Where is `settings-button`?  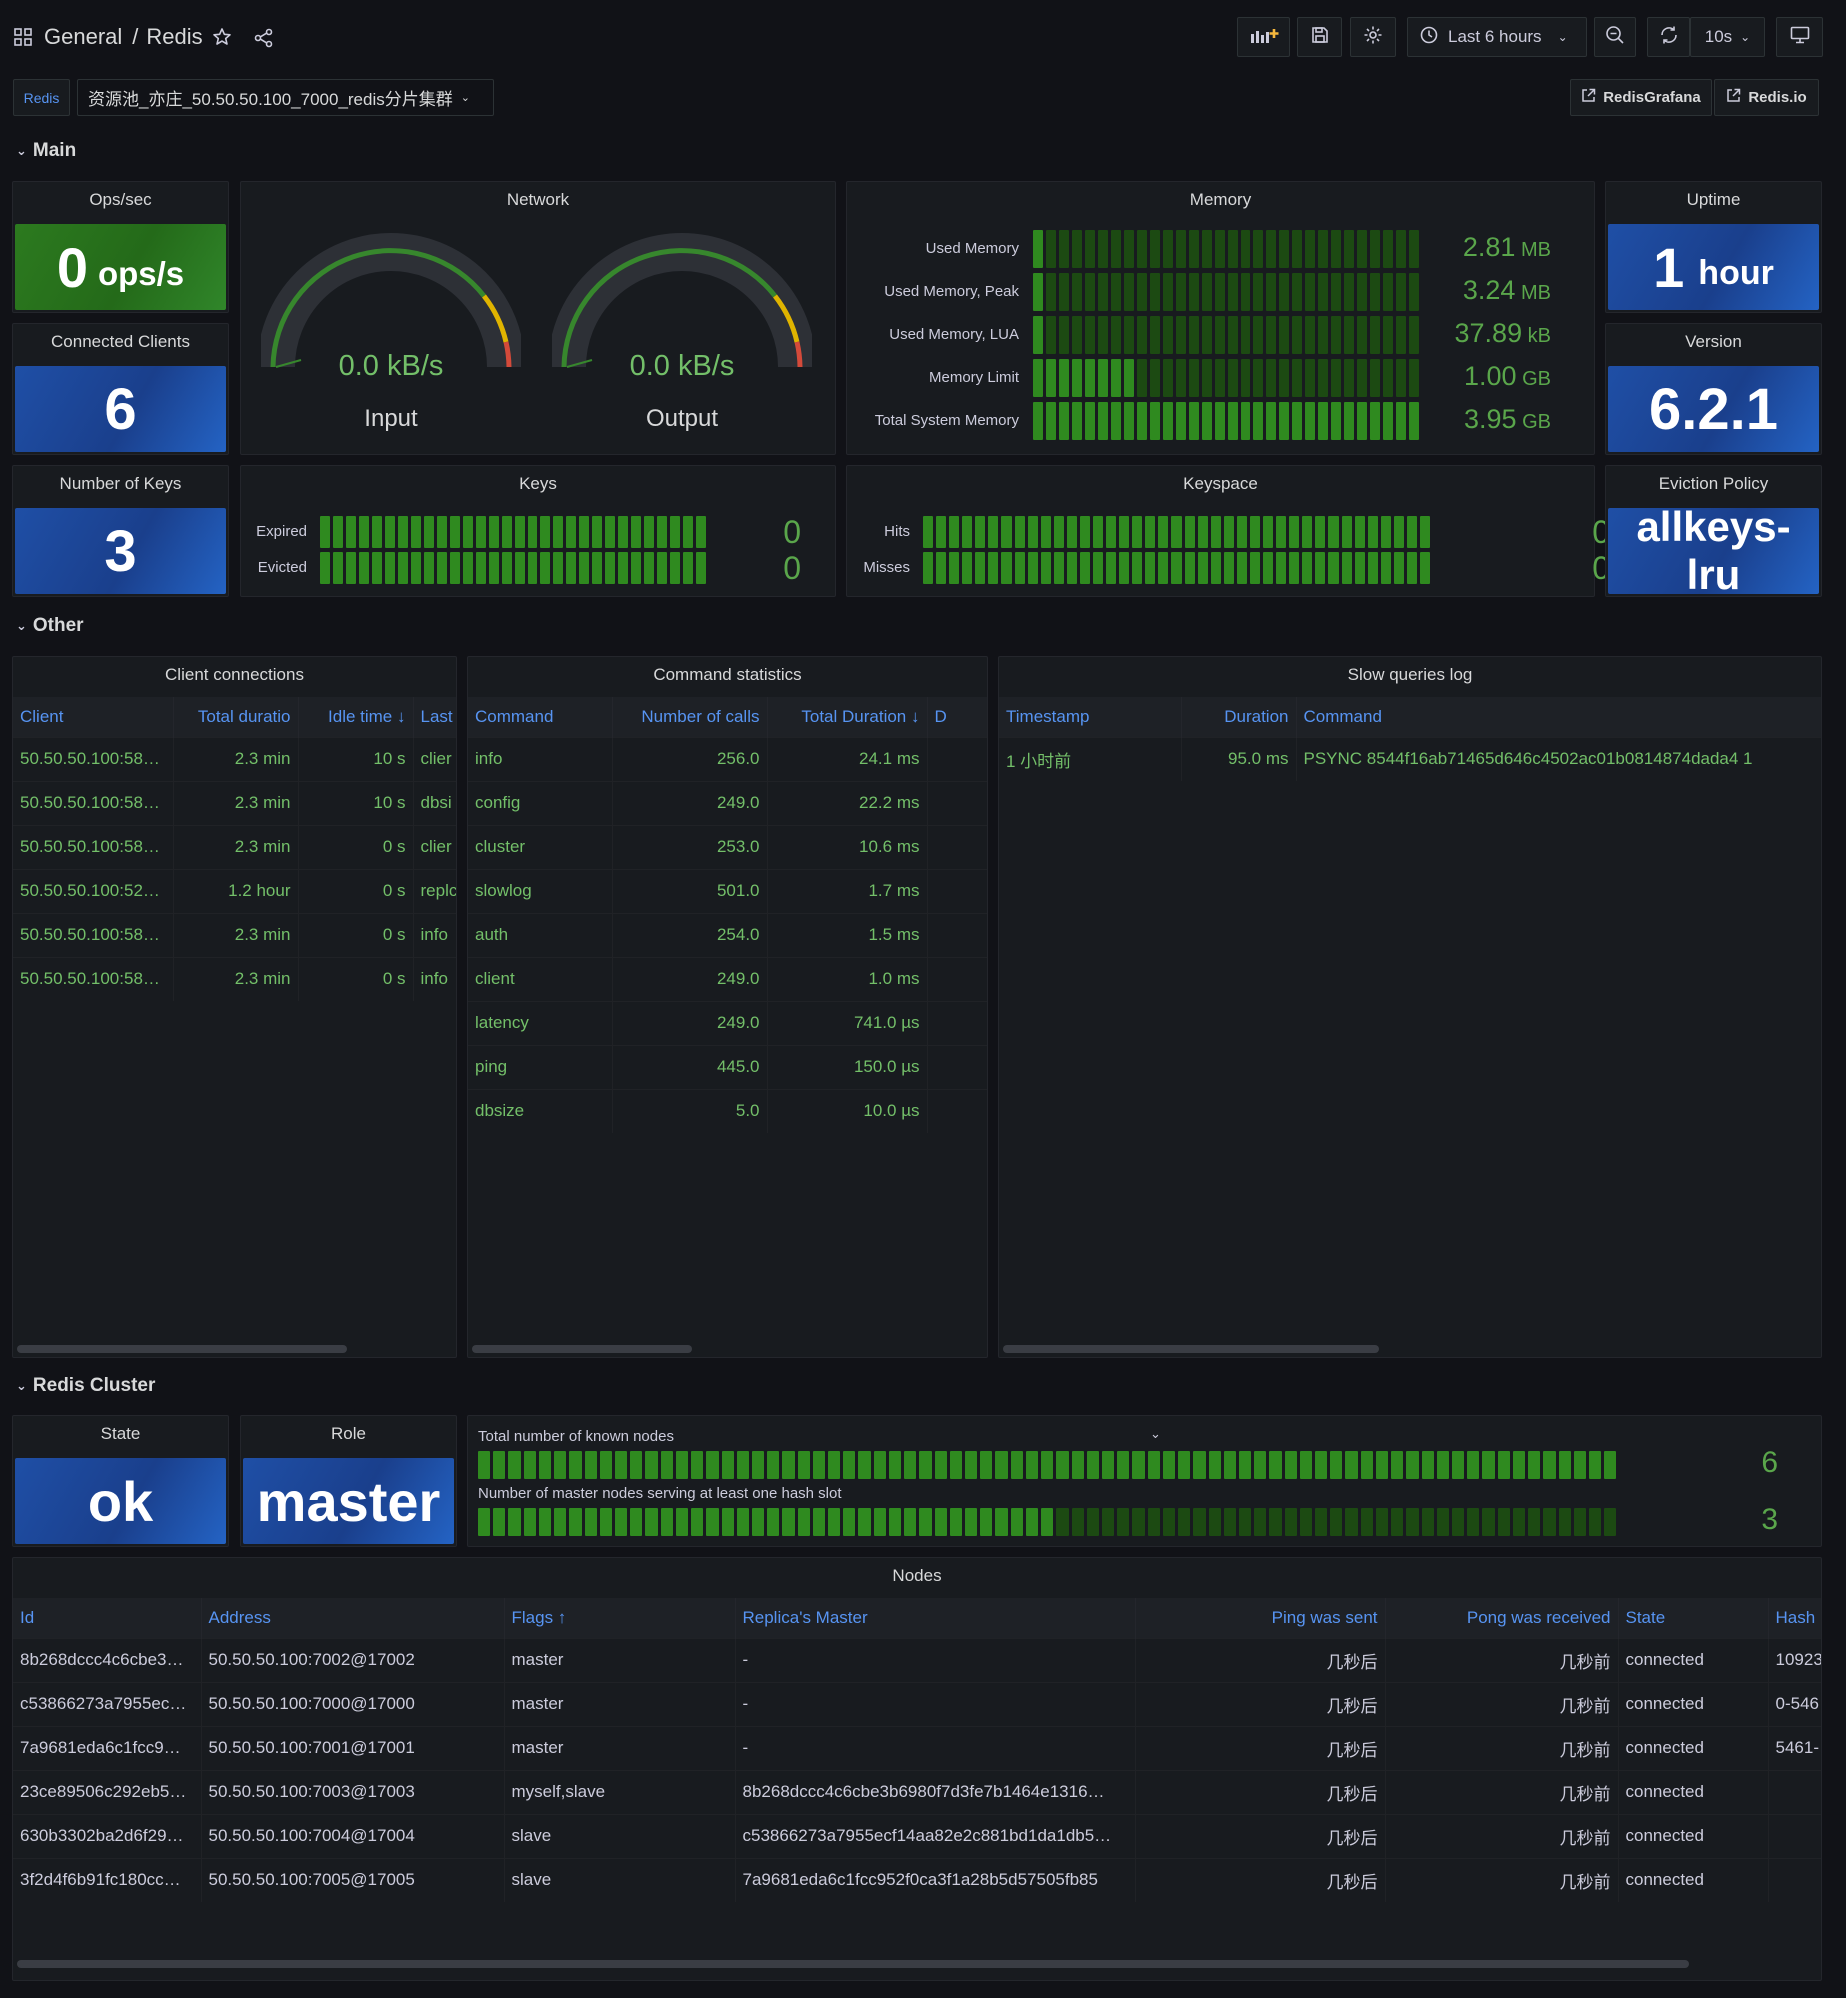 settings-button is located at coordinates (1373, 37).